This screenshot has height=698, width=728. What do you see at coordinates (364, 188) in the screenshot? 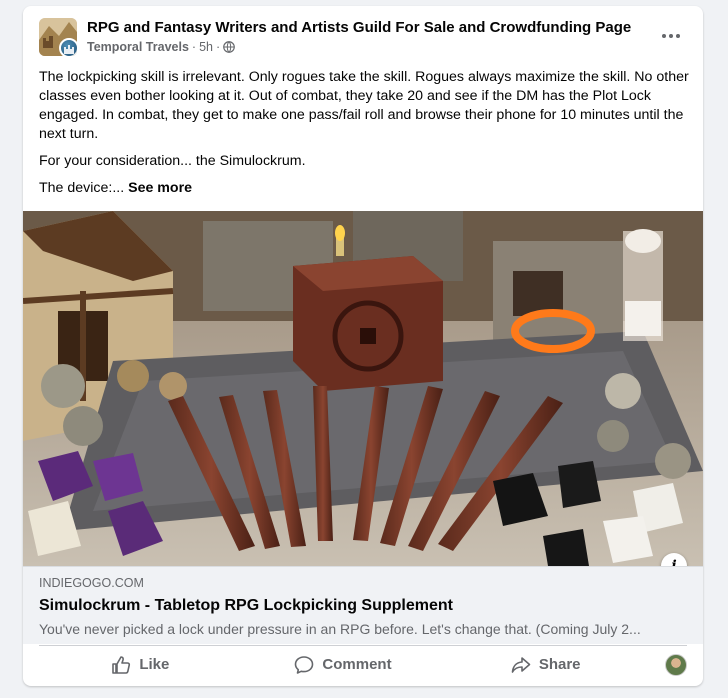
I see `post-truncated-line: The device:... See more` at bounding box center [364, 188].